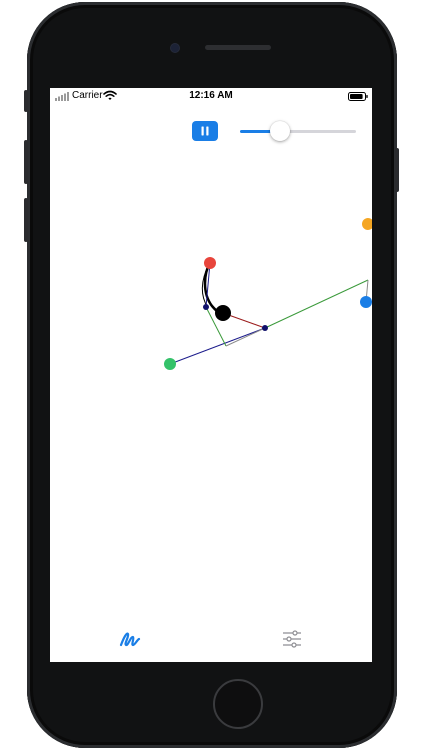 The width and height of the screenshot is (422, 750). Describe the element at coordinates (211, 643) in the screenshot. I see `tab-bar` at that location.